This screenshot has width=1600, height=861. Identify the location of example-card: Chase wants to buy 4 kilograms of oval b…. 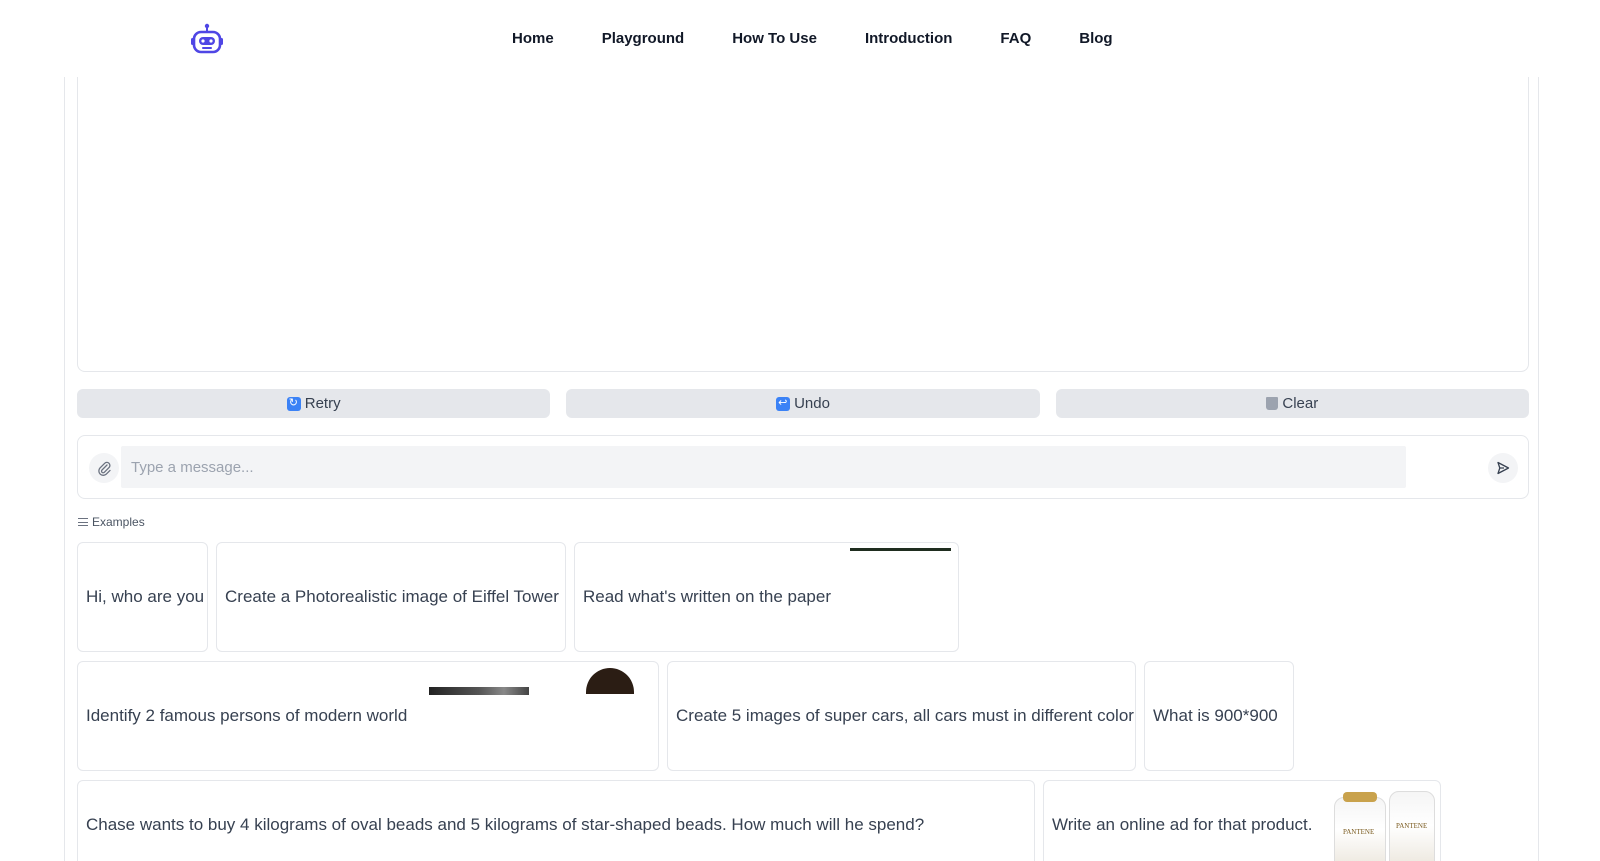
(556, 820).